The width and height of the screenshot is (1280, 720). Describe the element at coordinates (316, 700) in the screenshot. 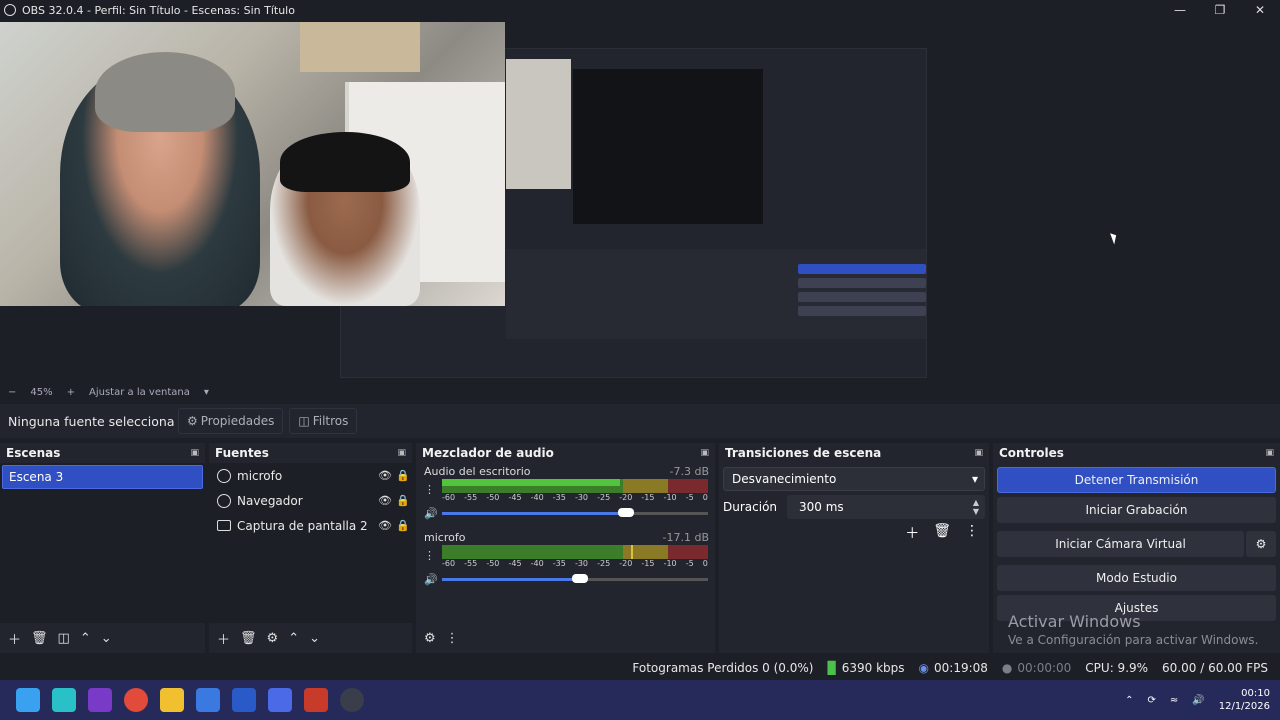

I see `app-red-icon` at that location.